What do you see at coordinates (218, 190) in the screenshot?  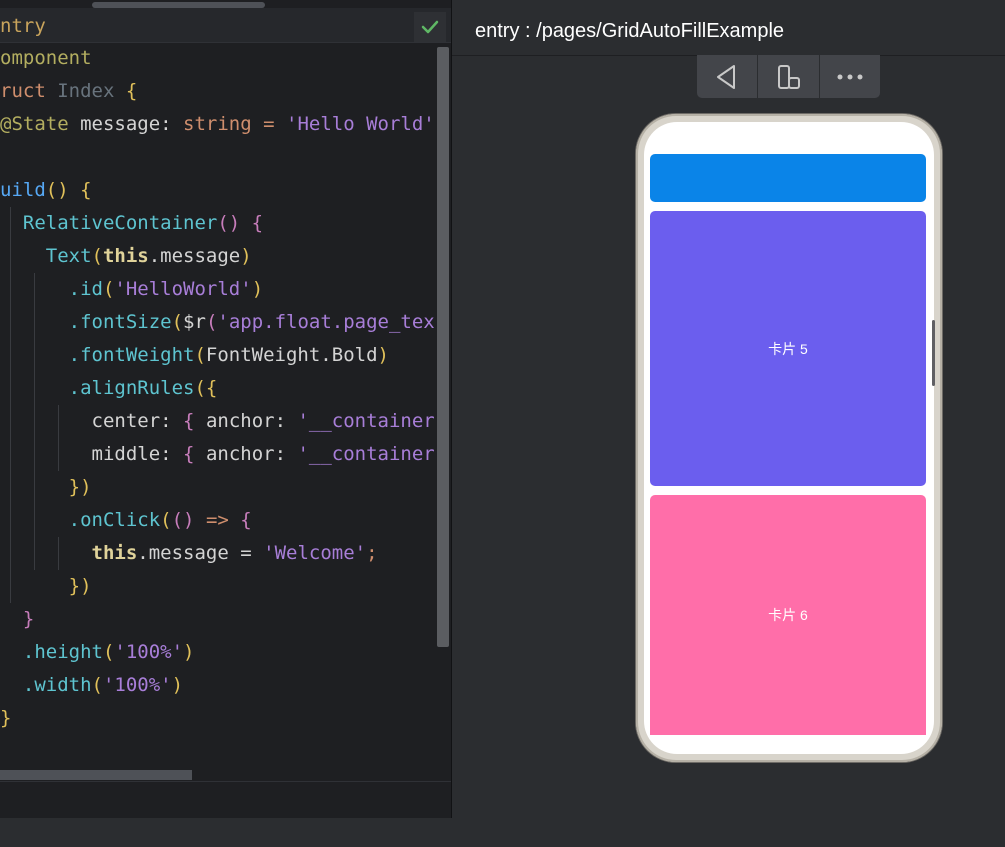 I see `code-line: uild() {` at bounding box center [218, 190].